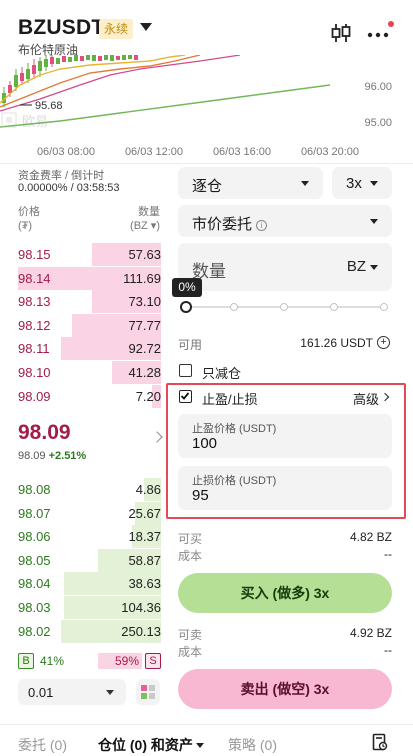 The width and height of the screenshot is (413, 756). Describe the element at coordinates (388, 554) in the screenshot. I see `cost-value: --` at that location.